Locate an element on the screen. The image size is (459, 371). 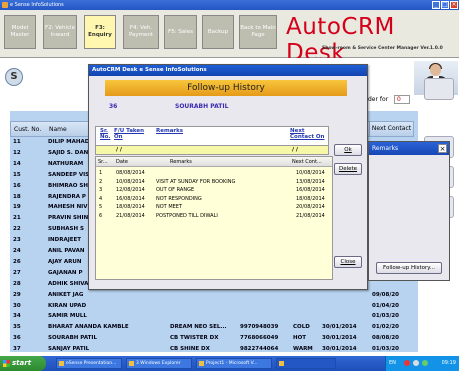
remarks-title-text: Remarks is located at coordinates (385, 148).